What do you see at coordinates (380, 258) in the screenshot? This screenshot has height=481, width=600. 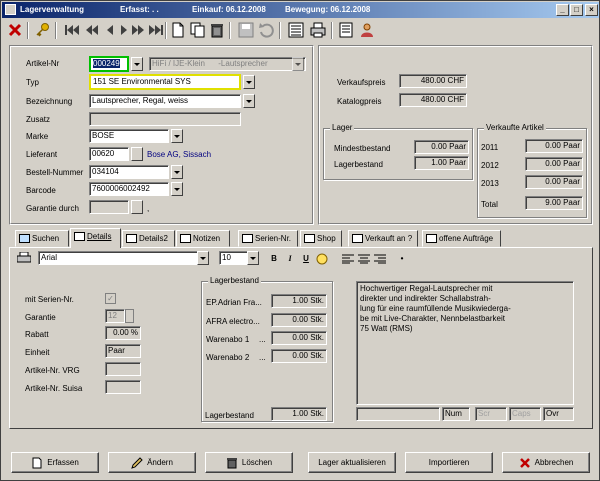 I see `align-right-icon` at bounding box center [380, 258].